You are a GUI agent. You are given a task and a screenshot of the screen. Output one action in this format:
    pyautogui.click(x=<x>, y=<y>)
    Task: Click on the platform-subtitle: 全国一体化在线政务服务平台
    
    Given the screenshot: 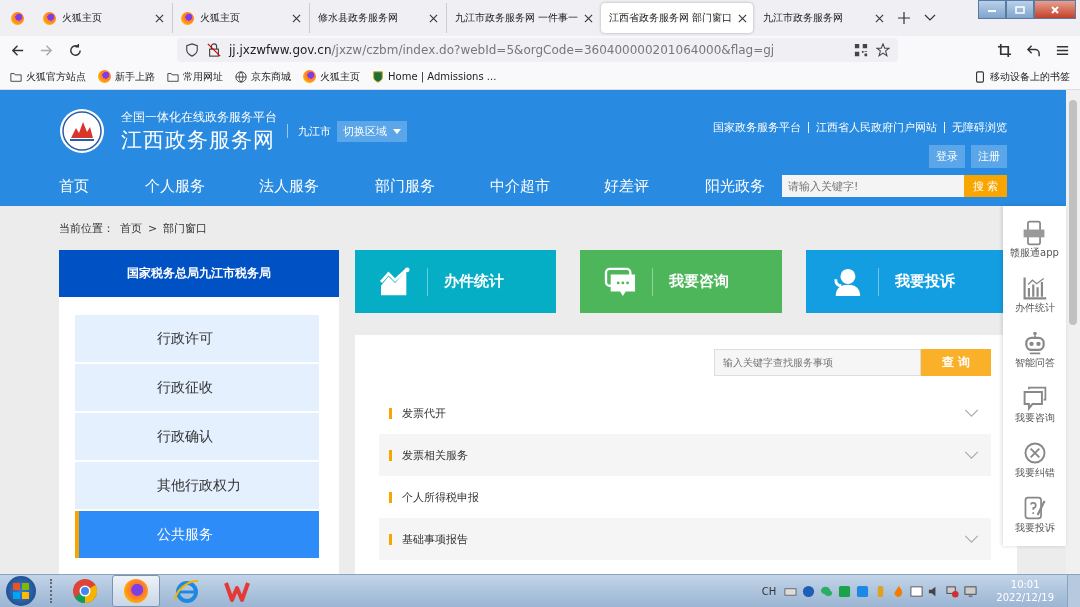 What is the action you would take?
    pyautogui.click(x=199, y=117)
    